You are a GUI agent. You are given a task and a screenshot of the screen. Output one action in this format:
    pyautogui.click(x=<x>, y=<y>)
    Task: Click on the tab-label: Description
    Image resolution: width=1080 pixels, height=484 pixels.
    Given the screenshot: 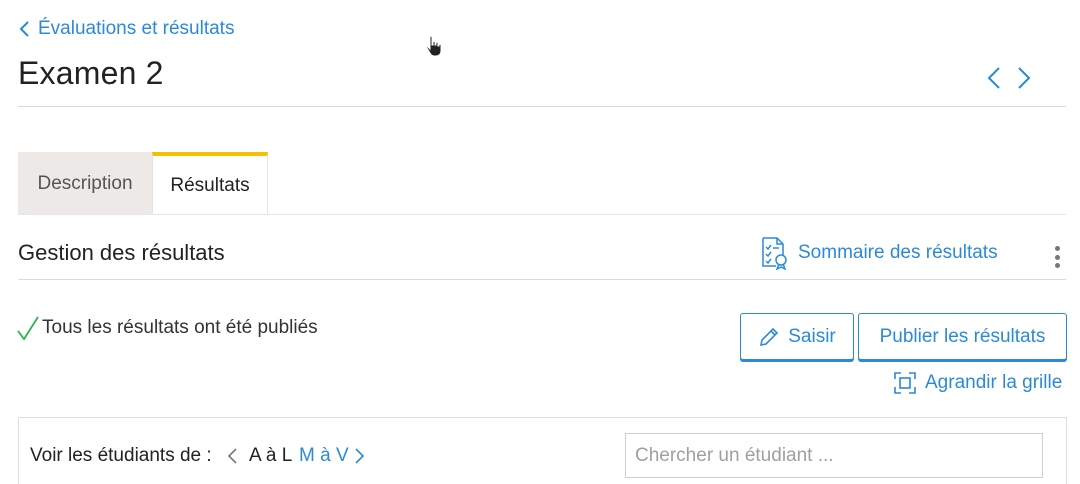 What is the action you would take?
    pyautogui.click(x=85, y=183)
    